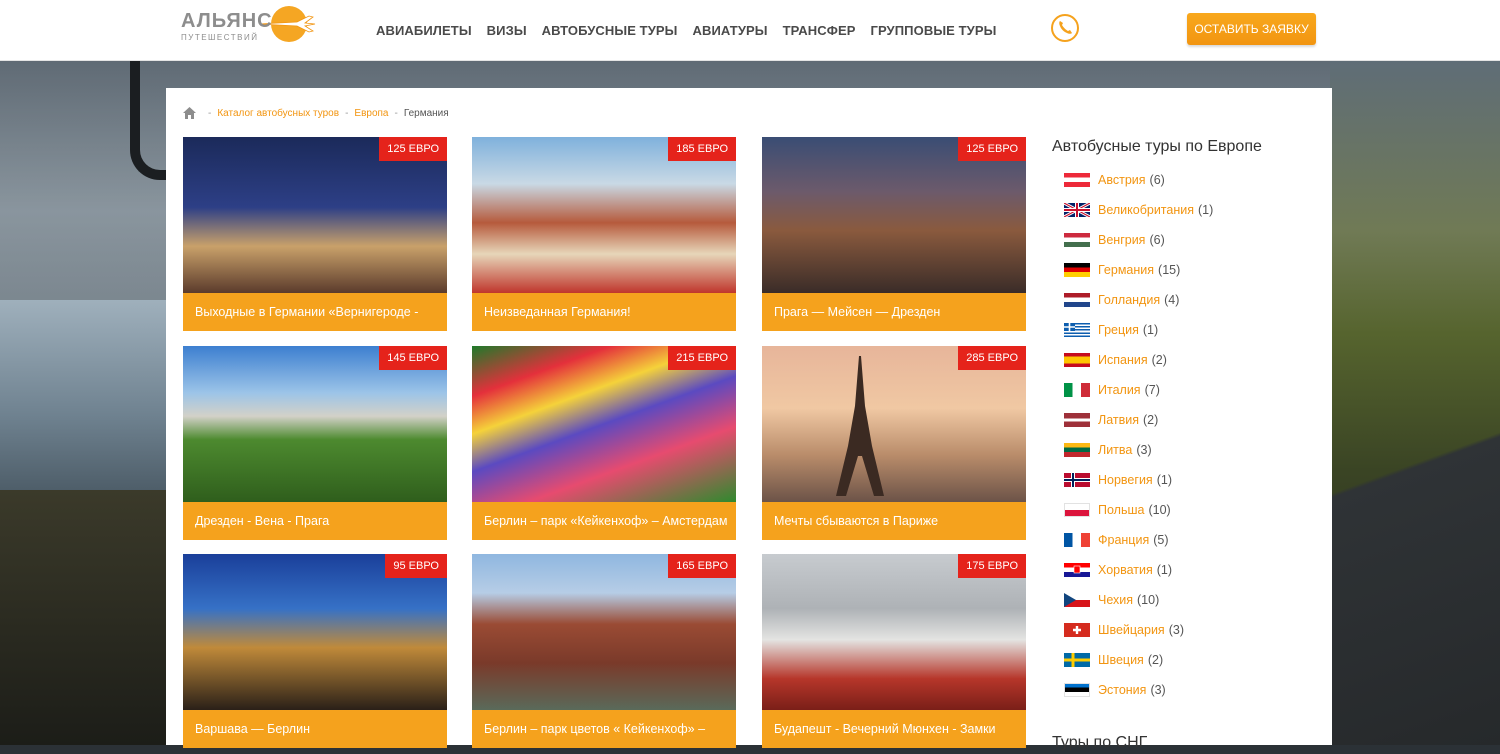  What do you see at coordinates (894, 729) in the screenshot?
I see `tour-title: Будапешт - Вечерний Мюнхен - Замки` at bounding box center [894, 729].